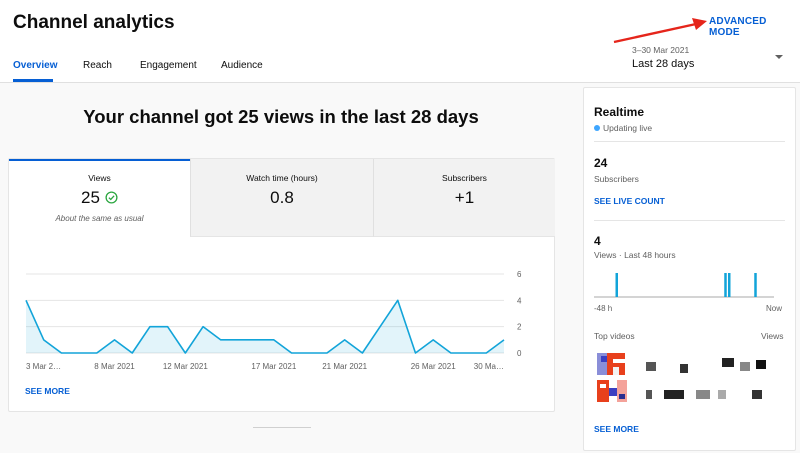  Describe the element at coordinates (754, 27) in the screenshot. I see `advanced-mode-link: ADVANCED MODE` at that location.